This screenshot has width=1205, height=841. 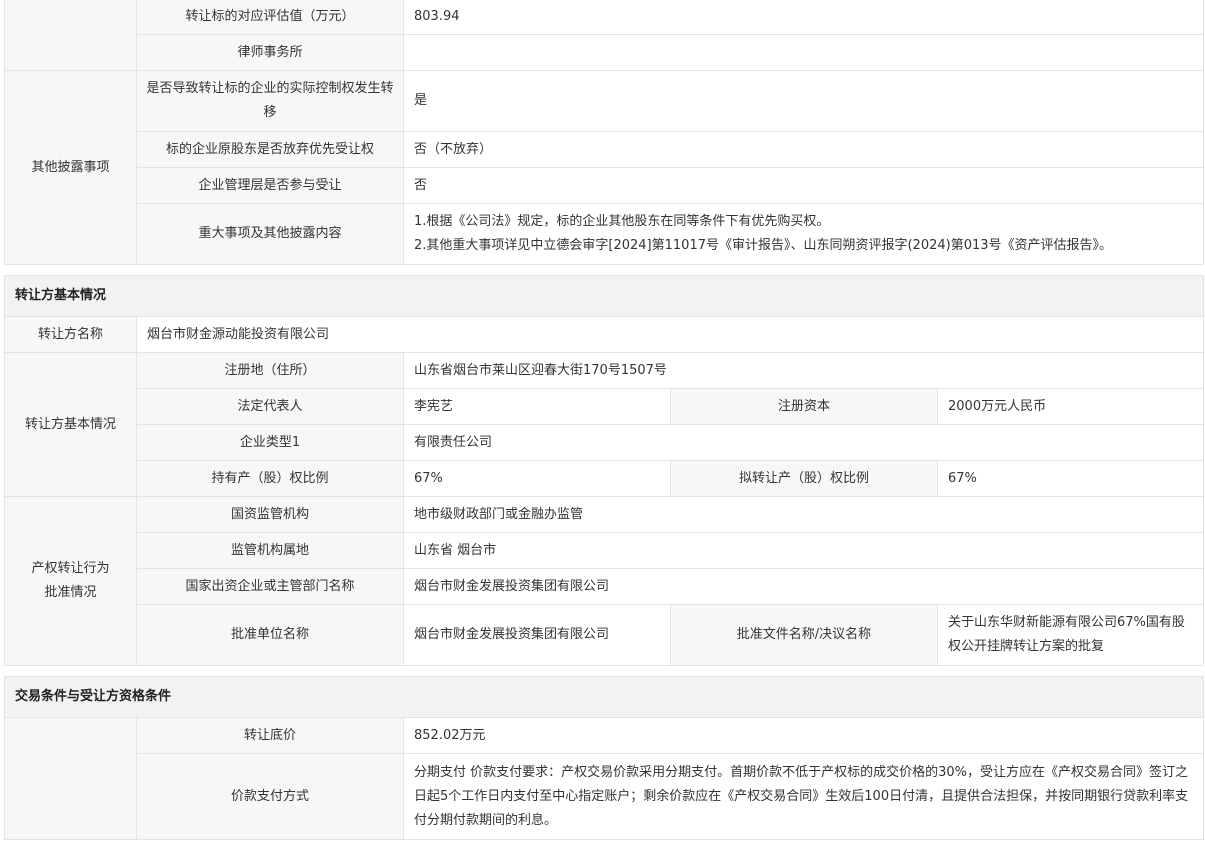 What do you see at coordinates (270, 550) in the screenshot?
I see `regulator-location-label: 监管机构属地` at bounding box center [270, 550].